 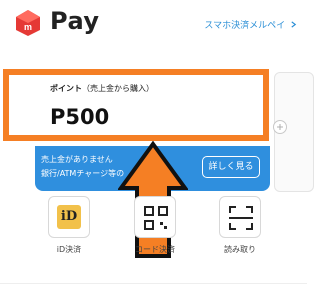 I want to click on merpay-info-link-label: スマホ決済メルペイ, so click(x=245, y=26).